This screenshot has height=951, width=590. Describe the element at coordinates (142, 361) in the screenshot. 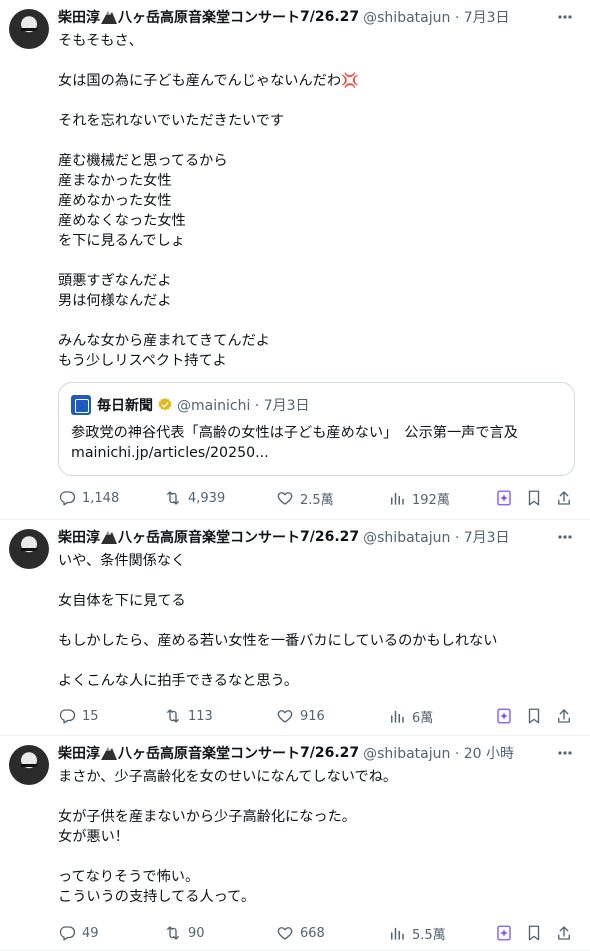

I see `text-line: もう少しリスペクト持てよ` at that location.